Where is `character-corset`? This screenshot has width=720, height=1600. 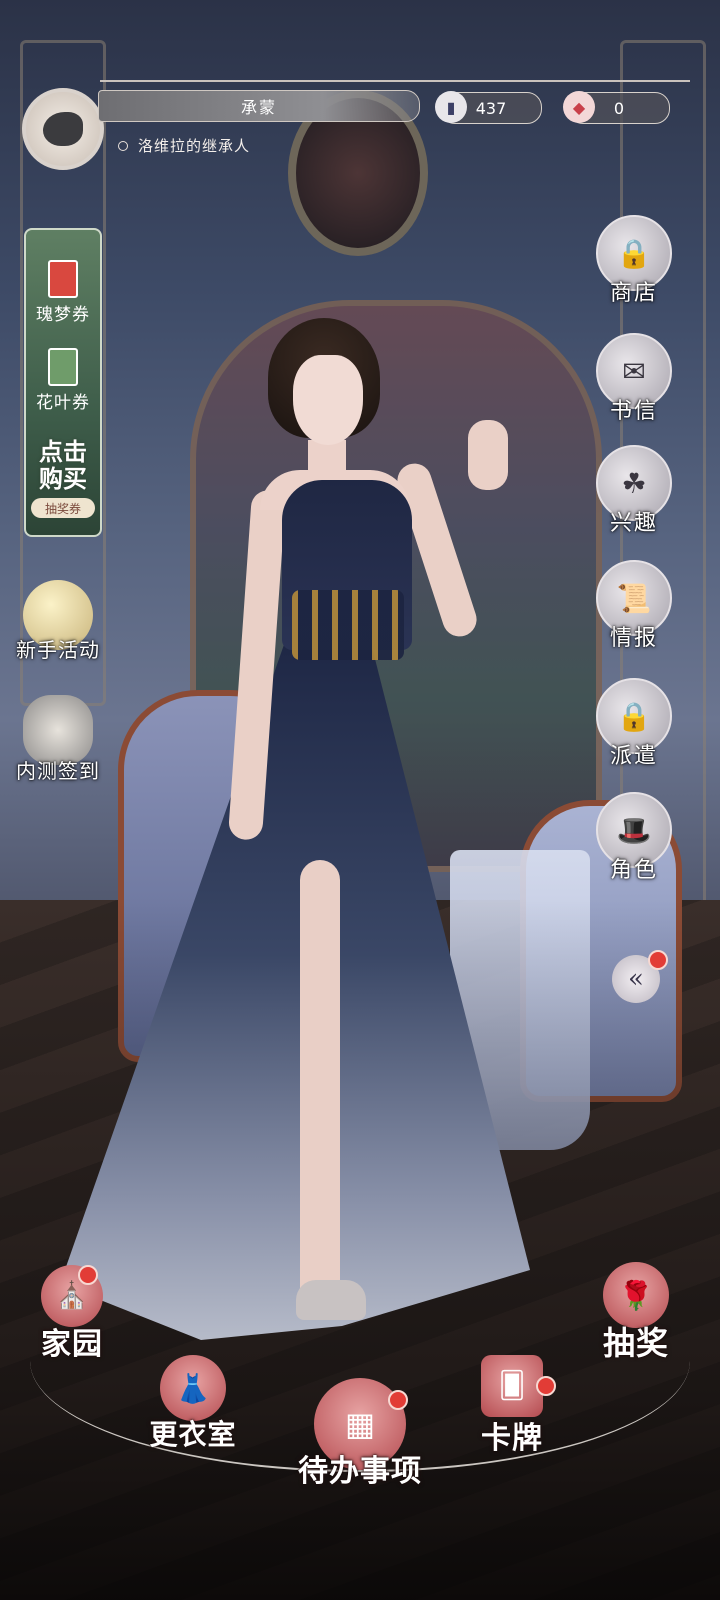 character-corset is located at coordinates (348, 625).